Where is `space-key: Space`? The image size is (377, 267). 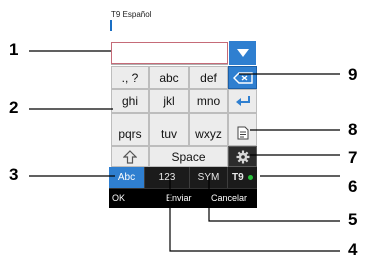 space-key: Space is located at coordinates (188, 156).